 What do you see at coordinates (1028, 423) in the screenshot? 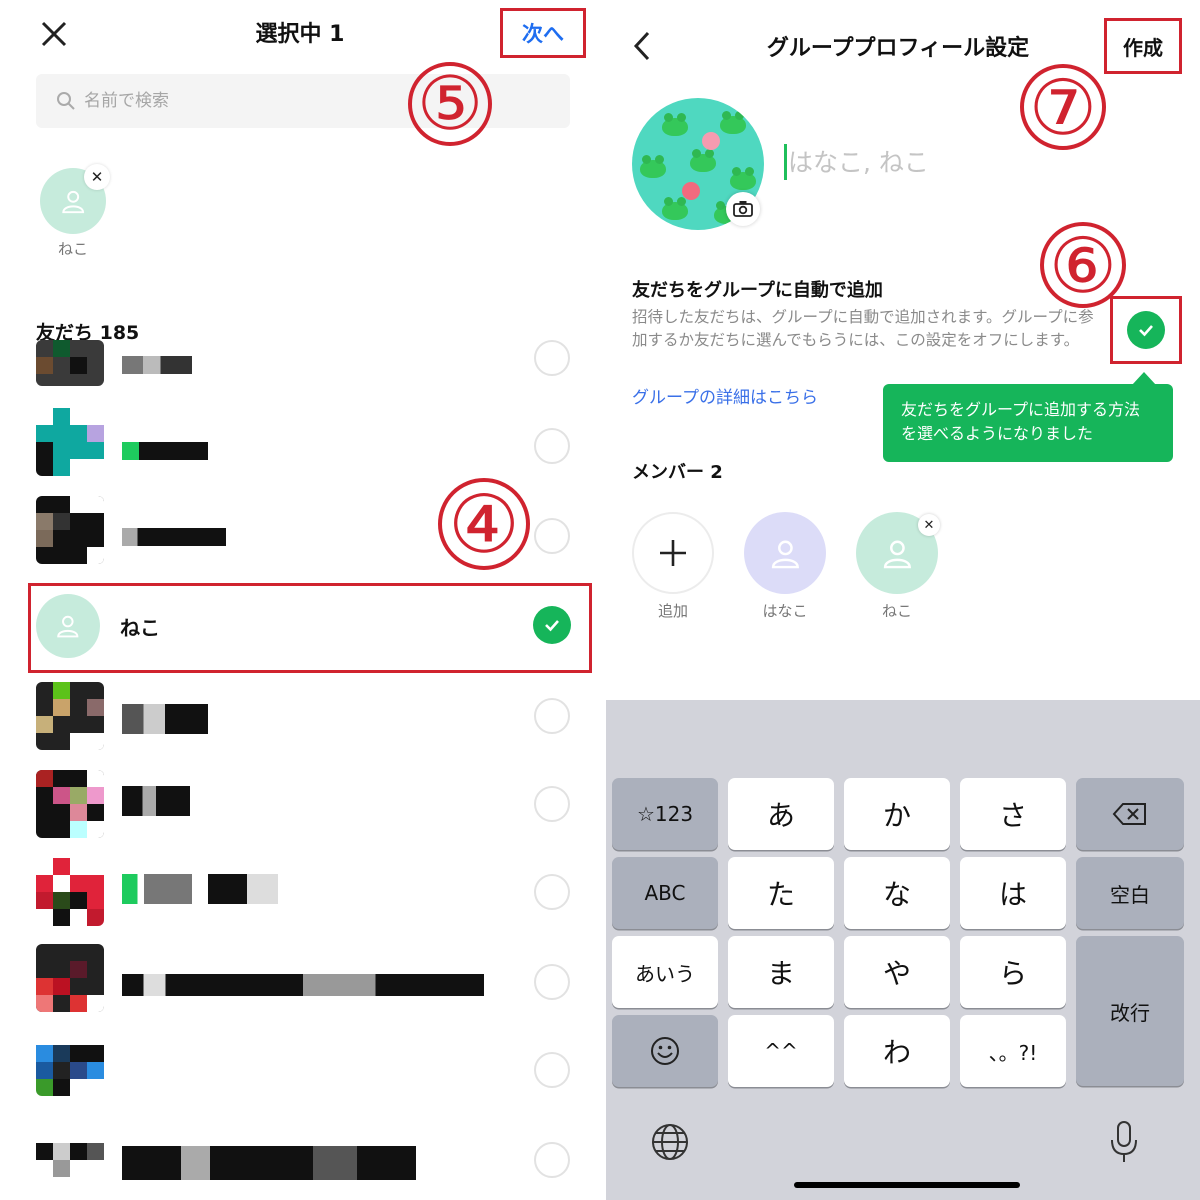
I see `info-tooltip: 友だちをグループに追加する方法を選べるようになりました` at bounding box center [1028, 423].